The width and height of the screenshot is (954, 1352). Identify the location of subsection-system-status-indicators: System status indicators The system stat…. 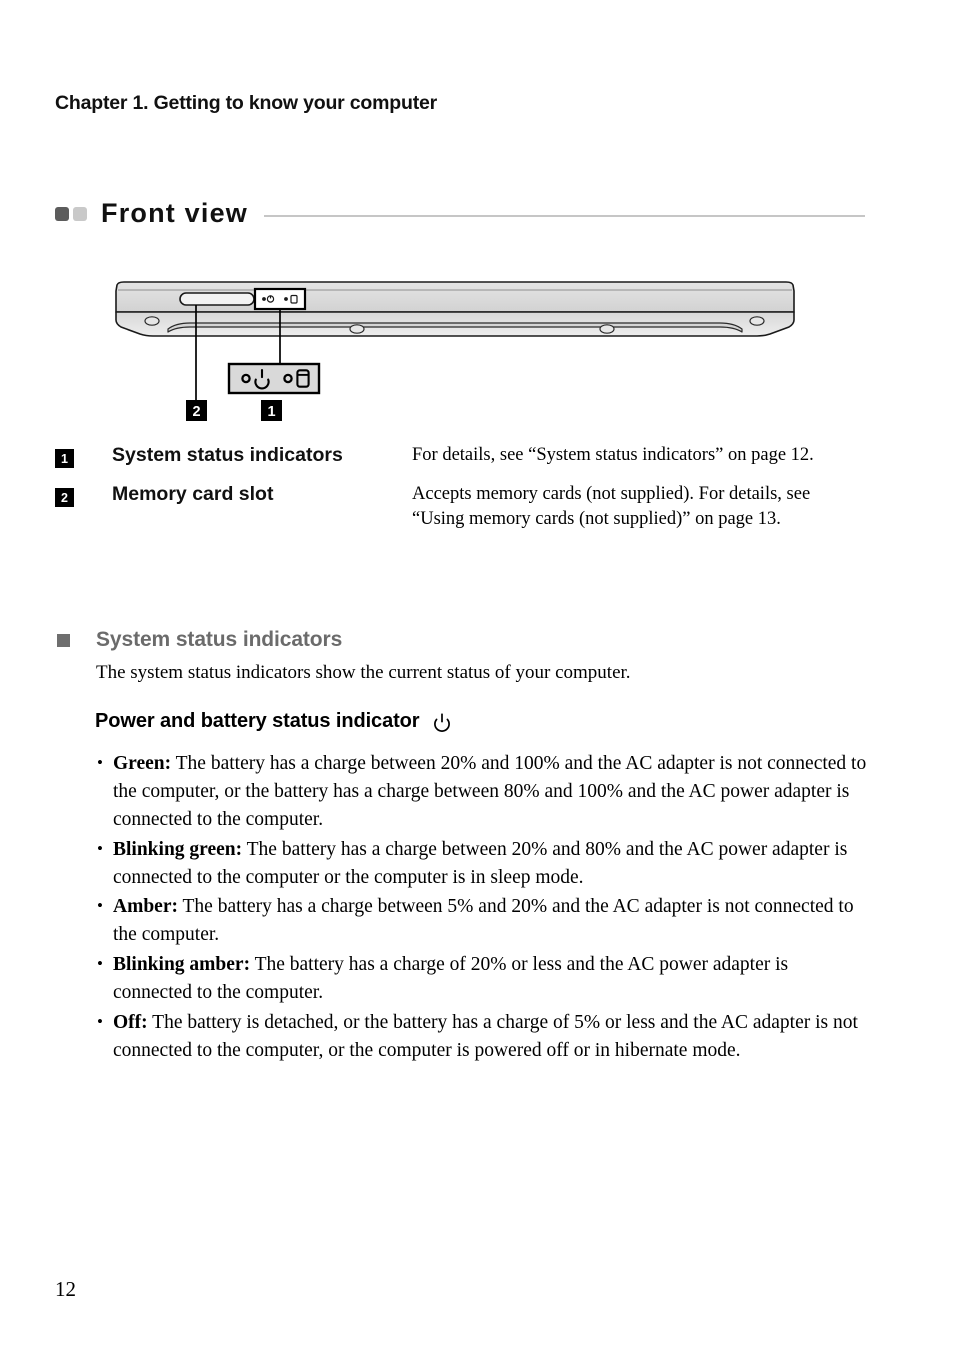
(472, 656).